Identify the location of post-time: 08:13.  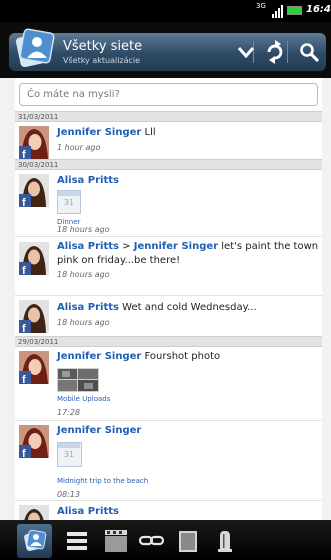
(69, 494).